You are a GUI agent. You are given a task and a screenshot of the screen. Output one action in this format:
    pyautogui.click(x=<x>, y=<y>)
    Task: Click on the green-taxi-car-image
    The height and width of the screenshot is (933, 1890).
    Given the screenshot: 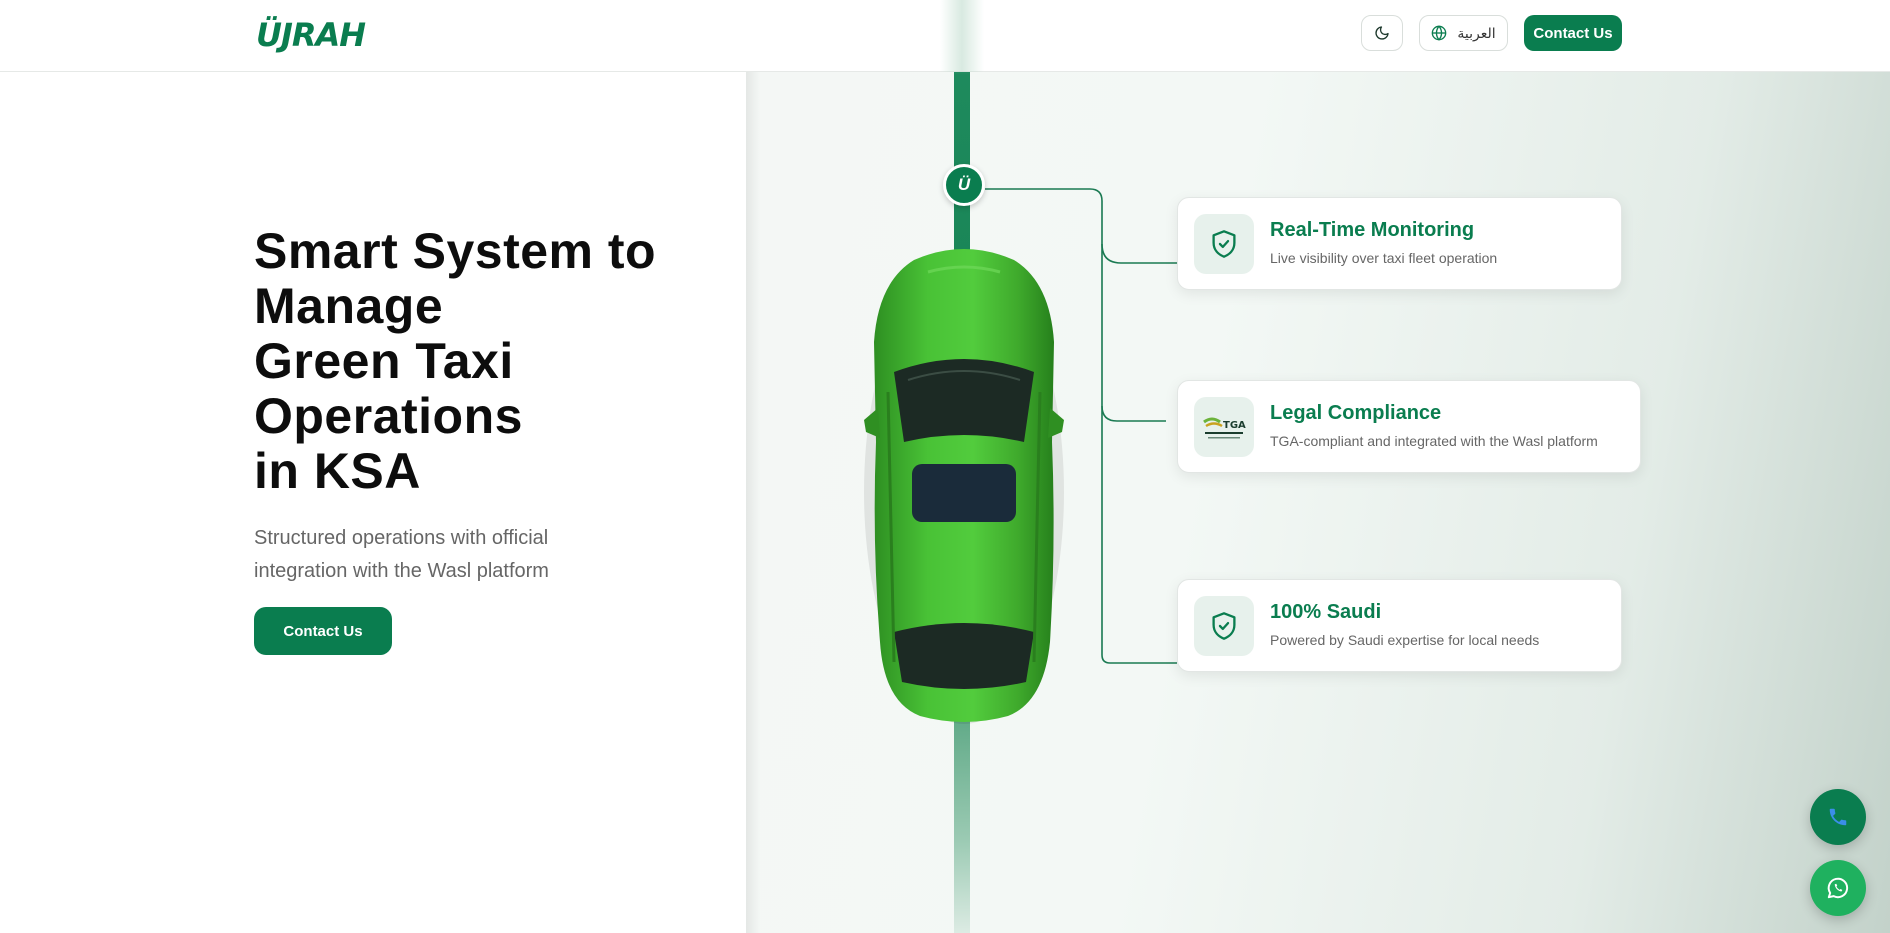 What is the action you would take?
    pyautogui.click(x=964, y=486)
    